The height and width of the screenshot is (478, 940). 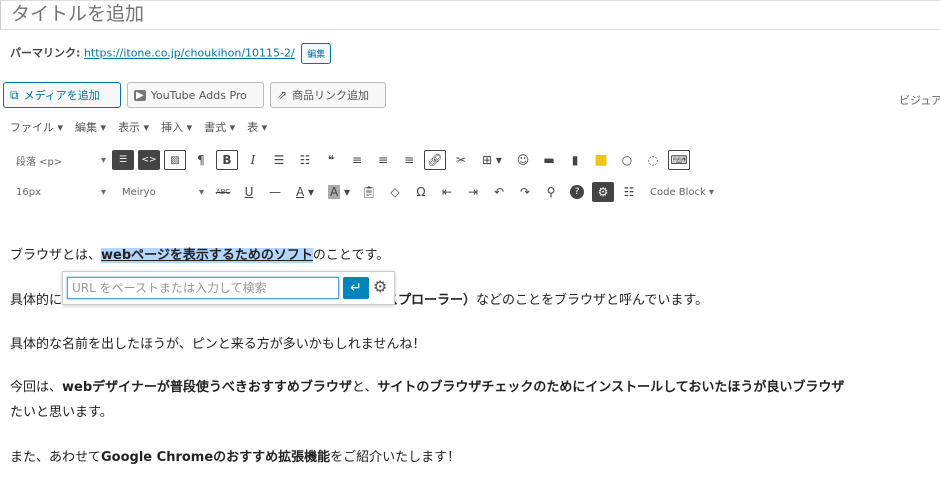 I want to click on media-icon: ⧉, so click(x=14, y=94).